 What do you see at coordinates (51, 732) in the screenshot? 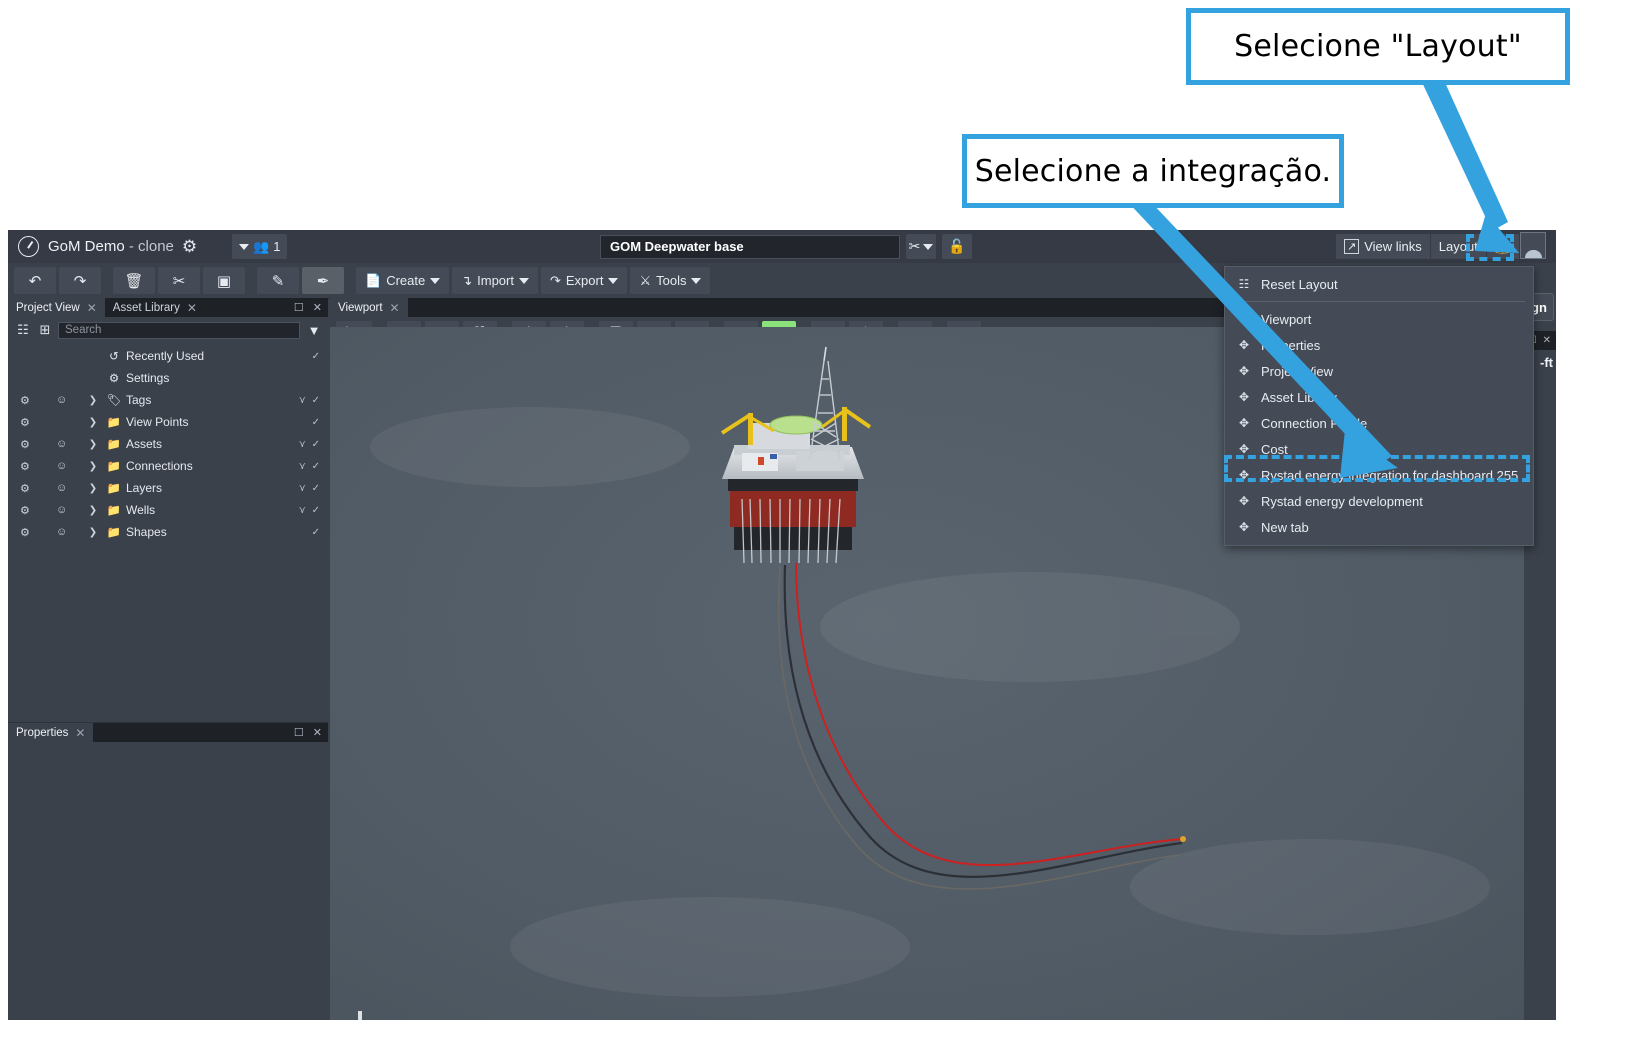
I see `tab-properties: Properties ✕` at bounding box center [51, 732].